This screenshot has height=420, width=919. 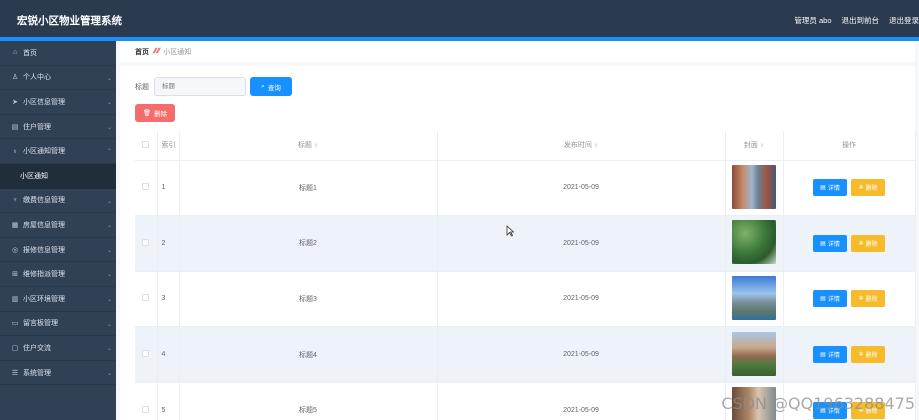 What do you see at coordinates (168, 401) in the screenshot?
I see `row-index: 5` at bounding box center [168, 401].